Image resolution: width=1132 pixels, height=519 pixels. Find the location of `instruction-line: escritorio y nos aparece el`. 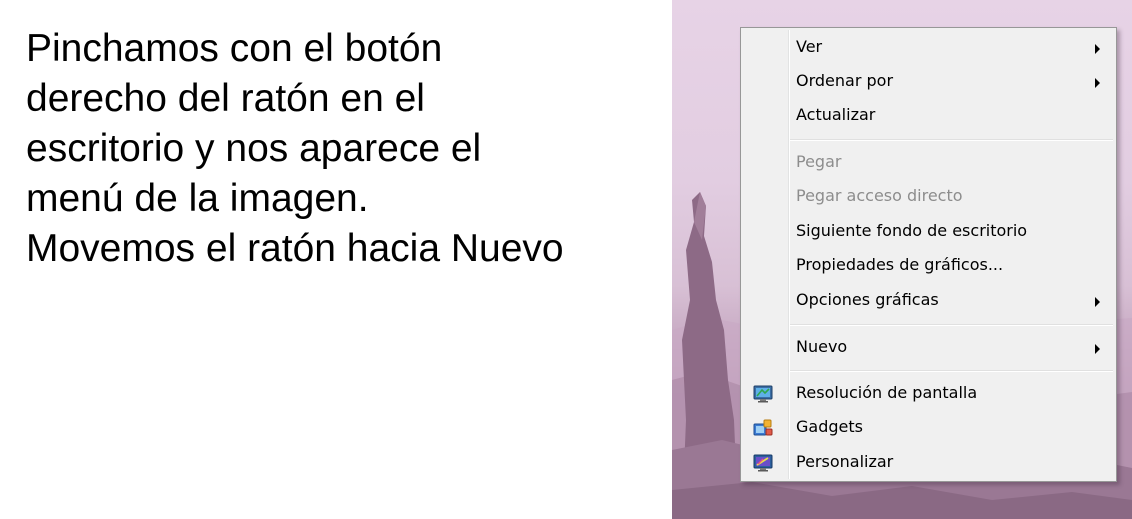

instruction-line: escritorio y nos aparece el is located at coordinates (254, 148).